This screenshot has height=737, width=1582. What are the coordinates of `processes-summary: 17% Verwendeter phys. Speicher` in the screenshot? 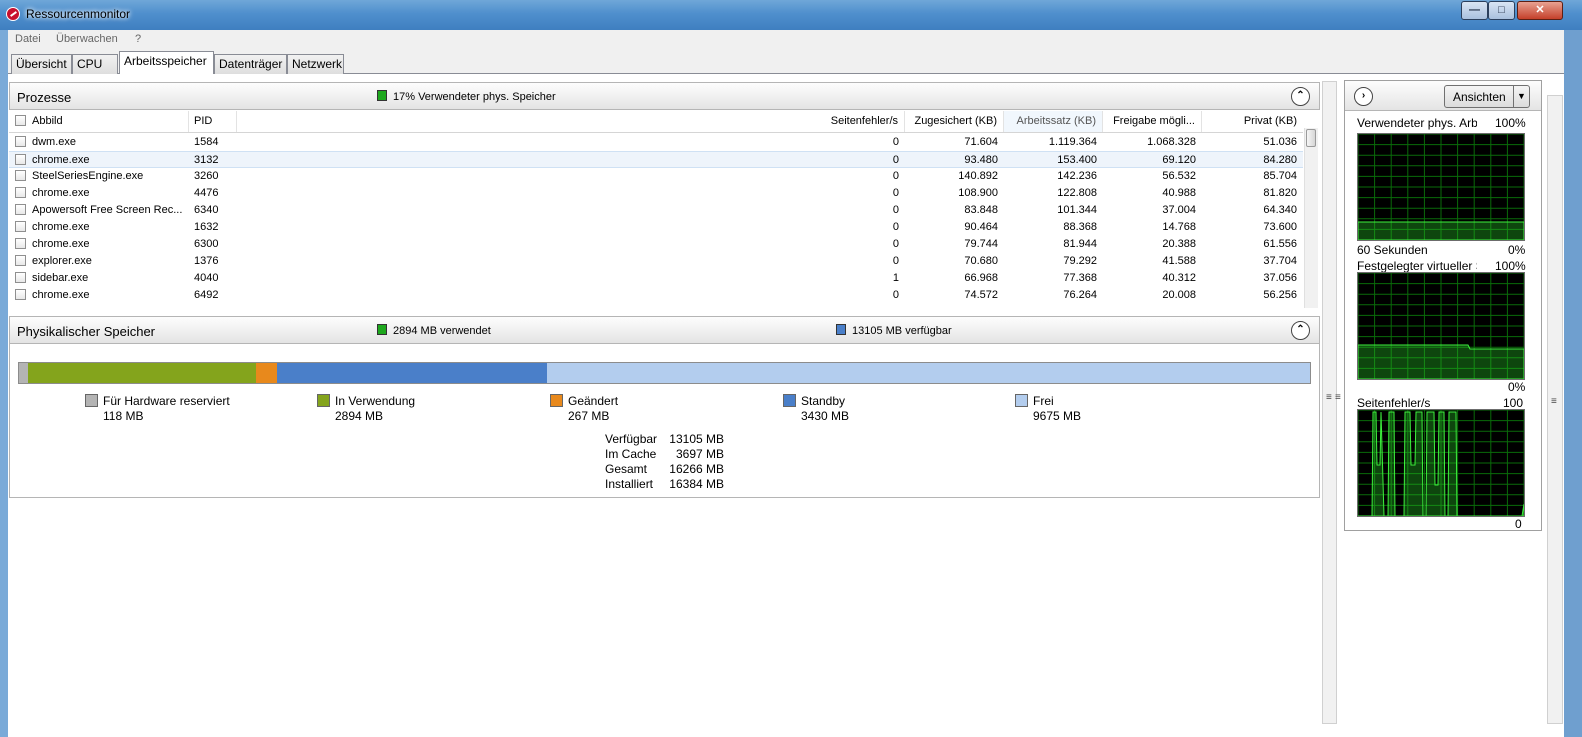 It's located at (474, 97).